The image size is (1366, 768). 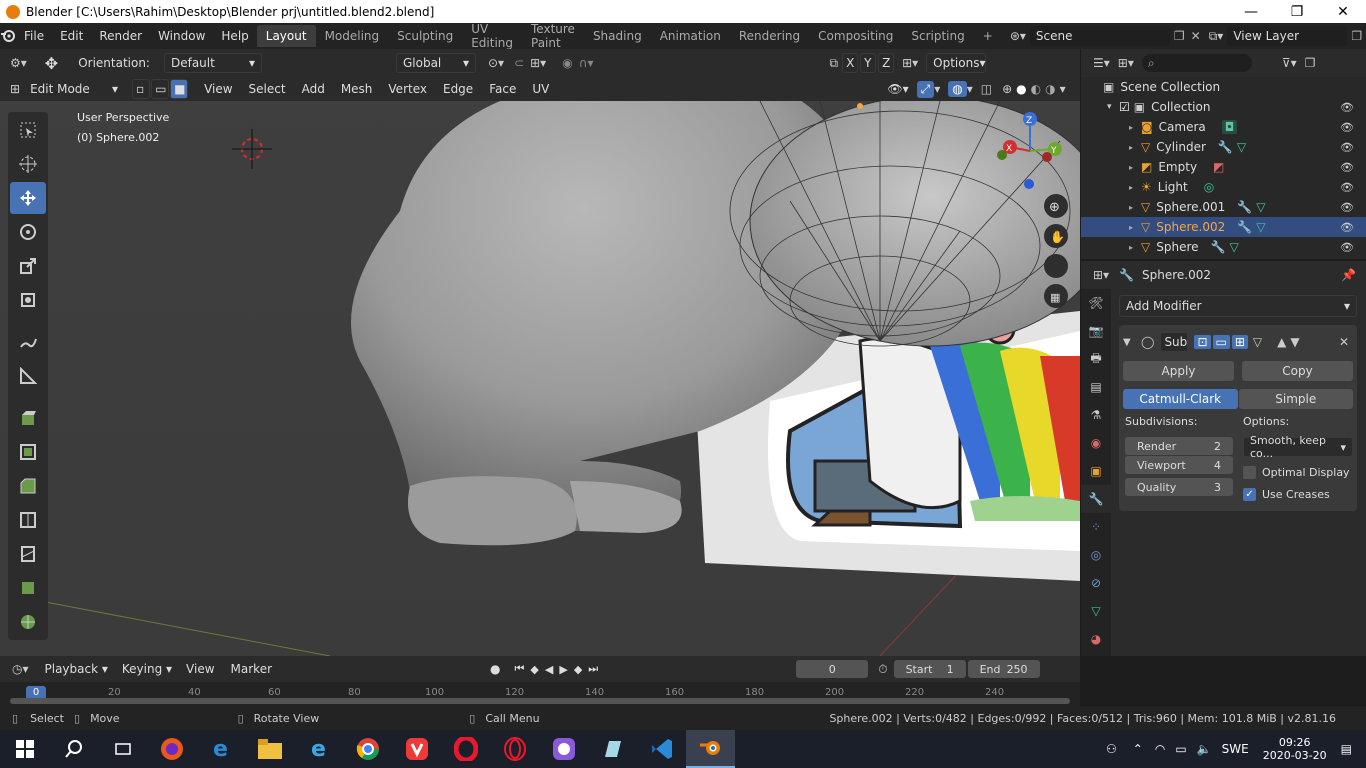 I want to click on current-frame-field: 0, so click(x=832, y=669).